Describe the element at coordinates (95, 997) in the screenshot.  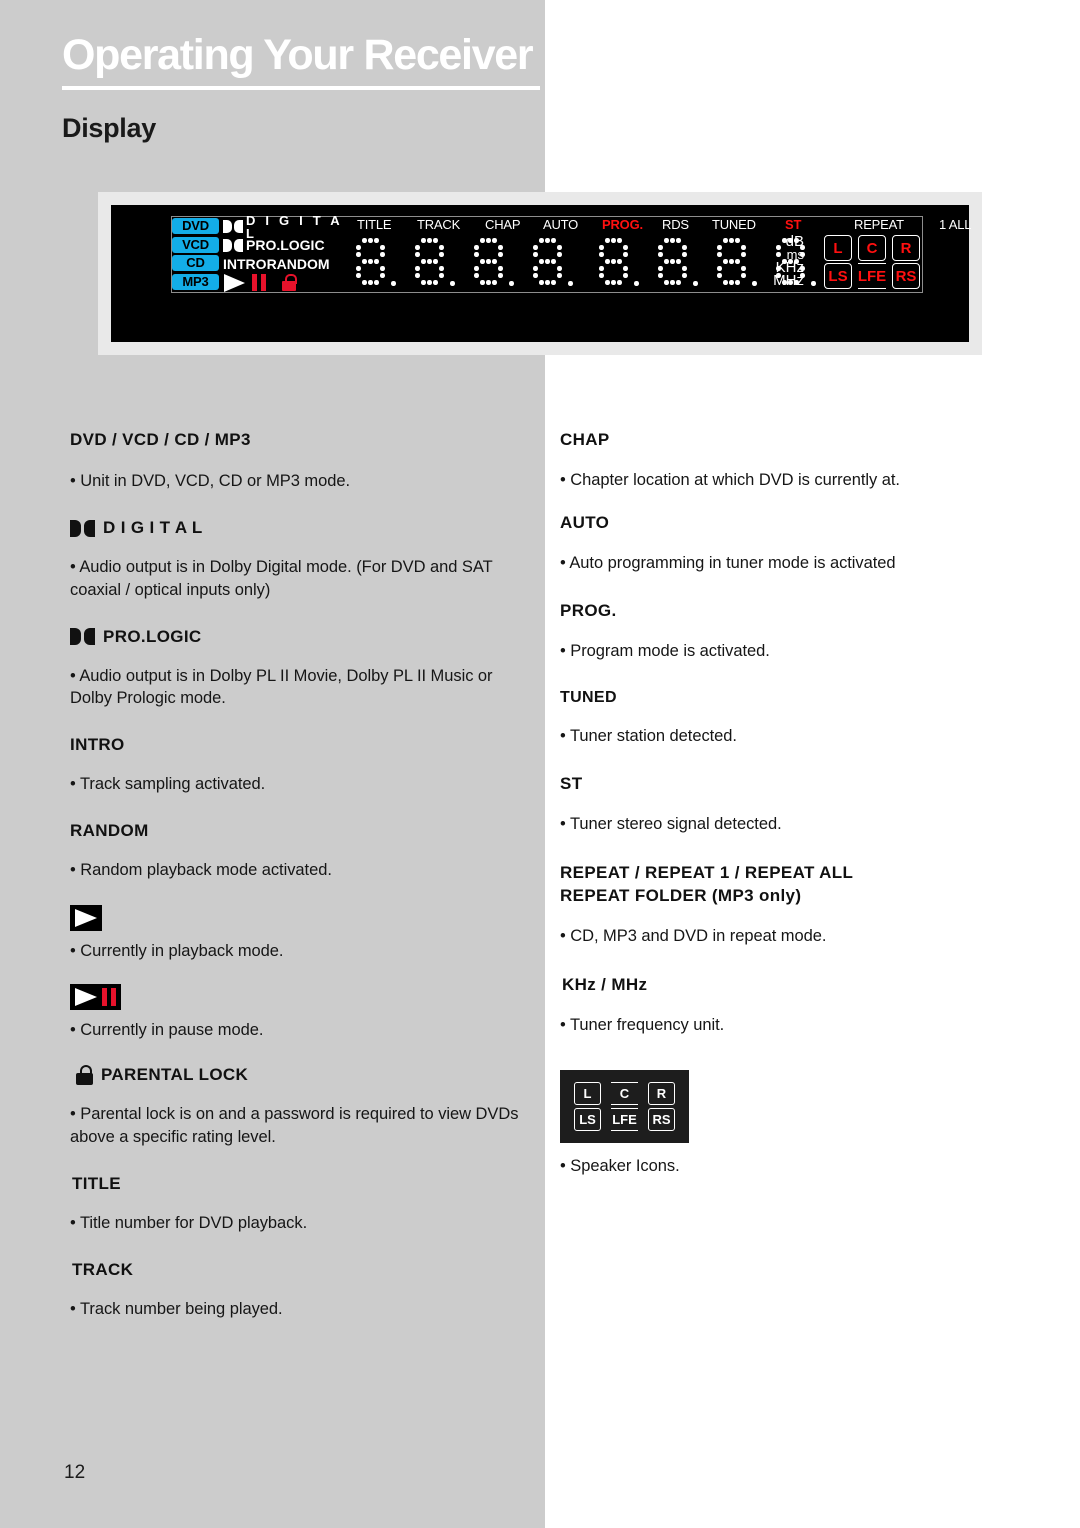
I see `play-pause-icon` at that location.